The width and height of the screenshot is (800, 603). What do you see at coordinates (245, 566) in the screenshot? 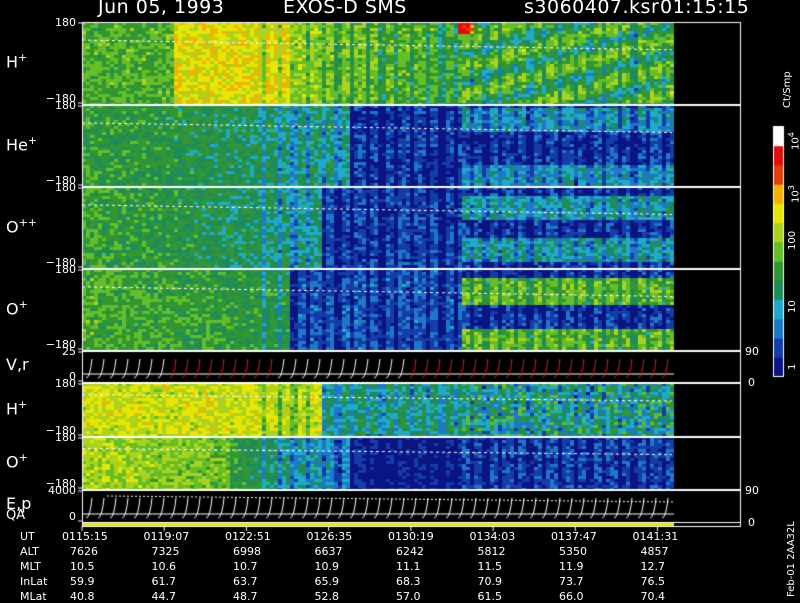
I see `footer-cell: 10.7` at bounding box center [245, 566].